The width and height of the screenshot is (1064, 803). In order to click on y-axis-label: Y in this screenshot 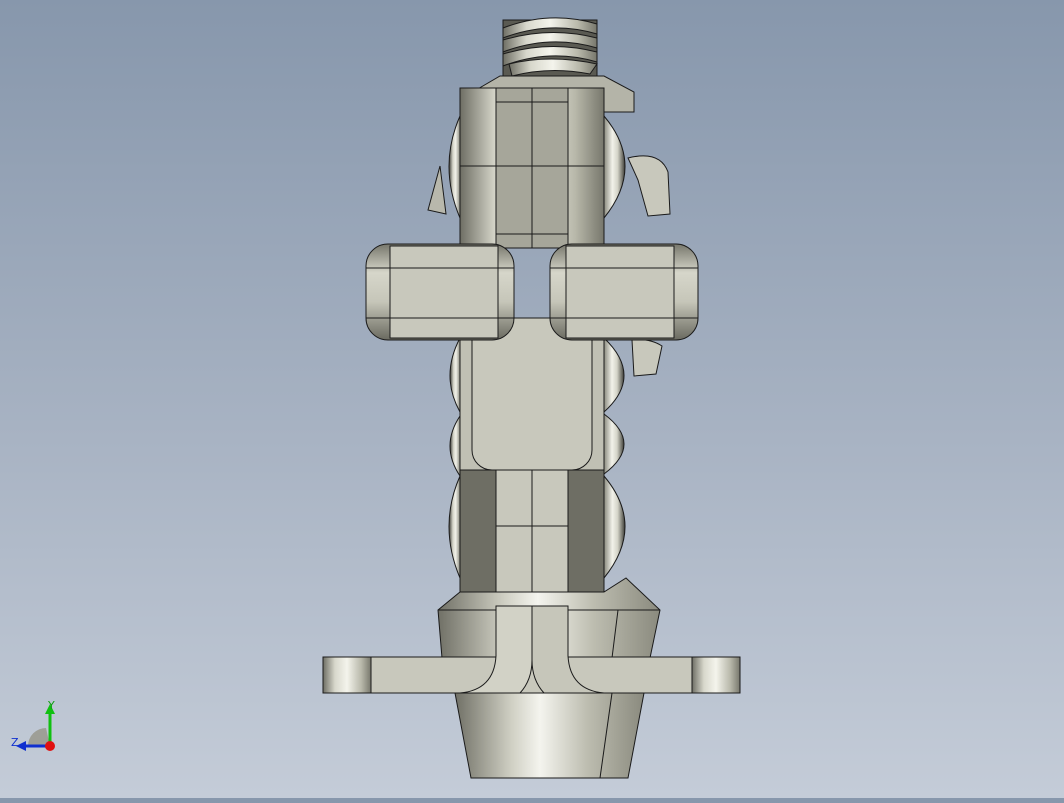, I will do `click(51, 705)`.